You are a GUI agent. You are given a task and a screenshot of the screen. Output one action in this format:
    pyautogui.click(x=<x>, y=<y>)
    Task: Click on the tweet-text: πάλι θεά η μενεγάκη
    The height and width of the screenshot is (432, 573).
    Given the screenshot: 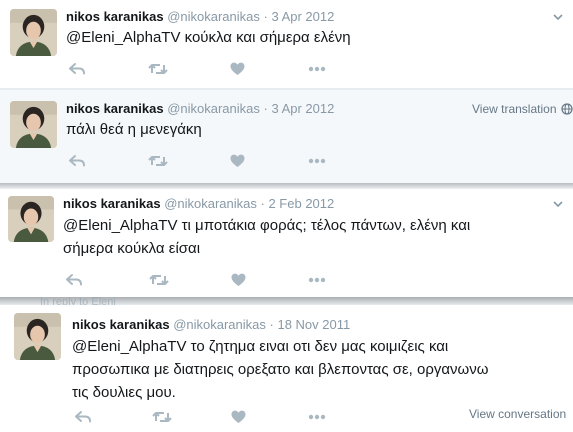 What is the action you would take?
    pyautogui.click(x=134, y=129)
    